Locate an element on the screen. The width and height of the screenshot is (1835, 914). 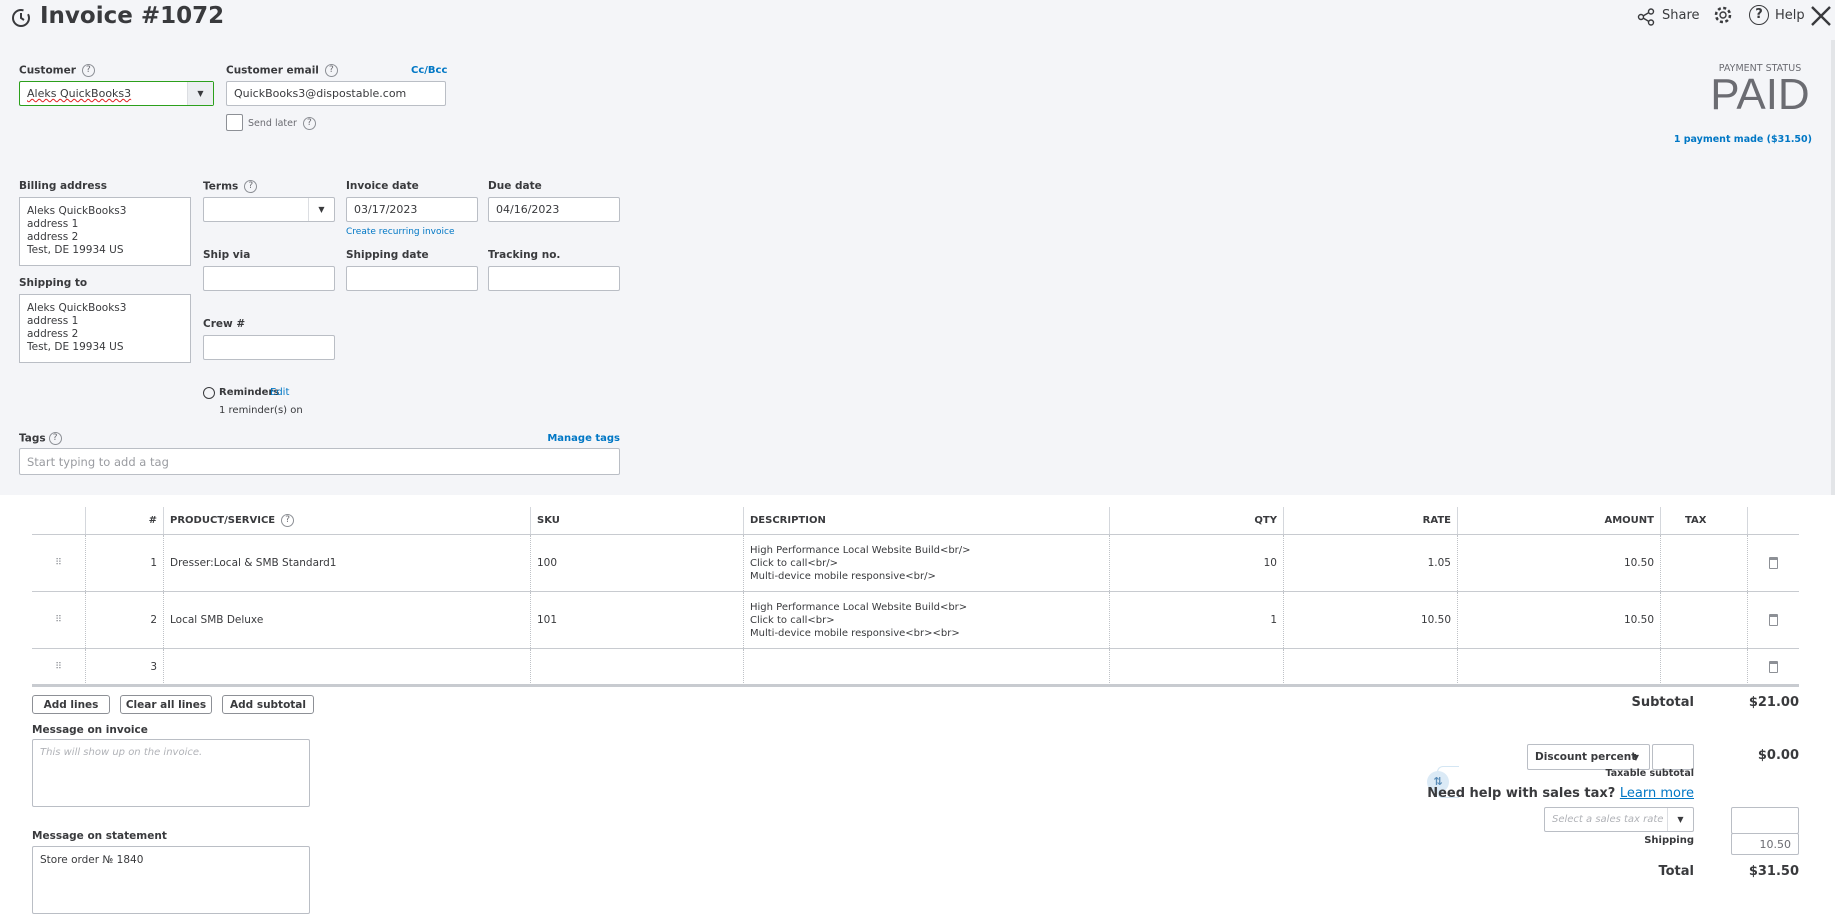
crew-label: Crew # is located at coordinates (224, 324).